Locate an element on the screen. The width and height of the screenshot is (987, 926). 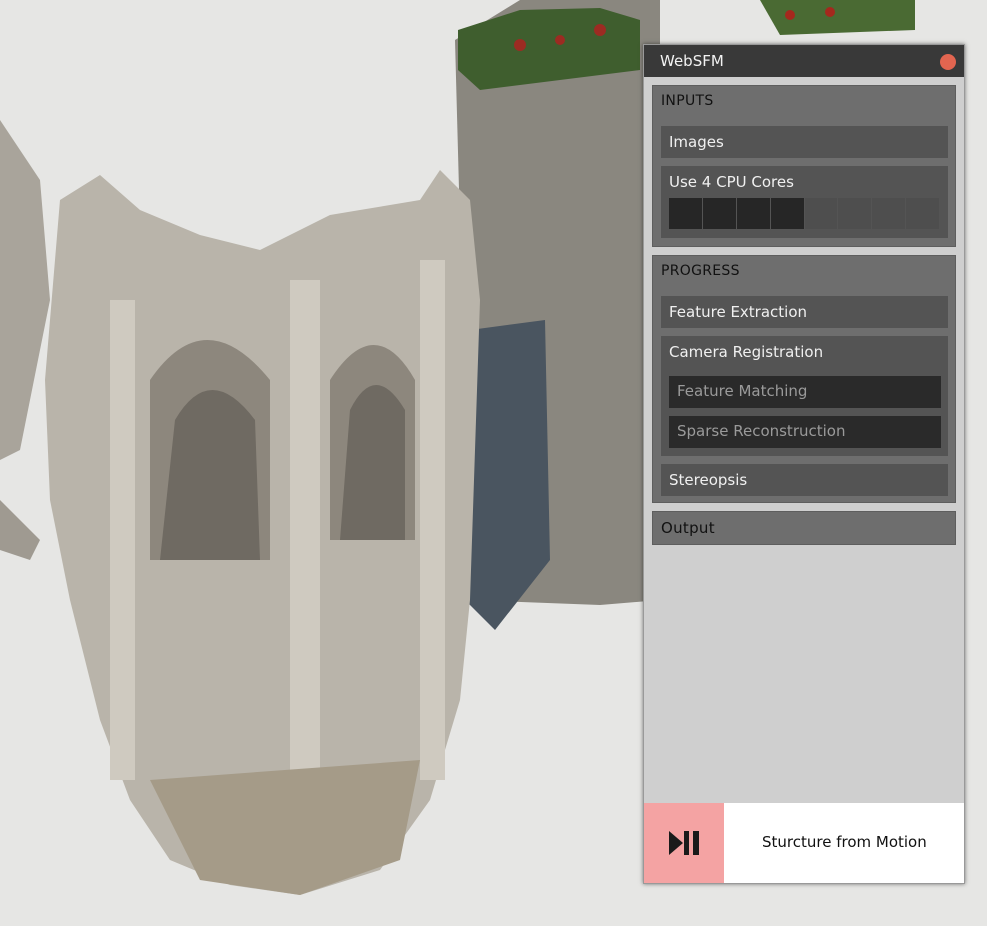
play-pause-icon is located at coordinates (684, 843).